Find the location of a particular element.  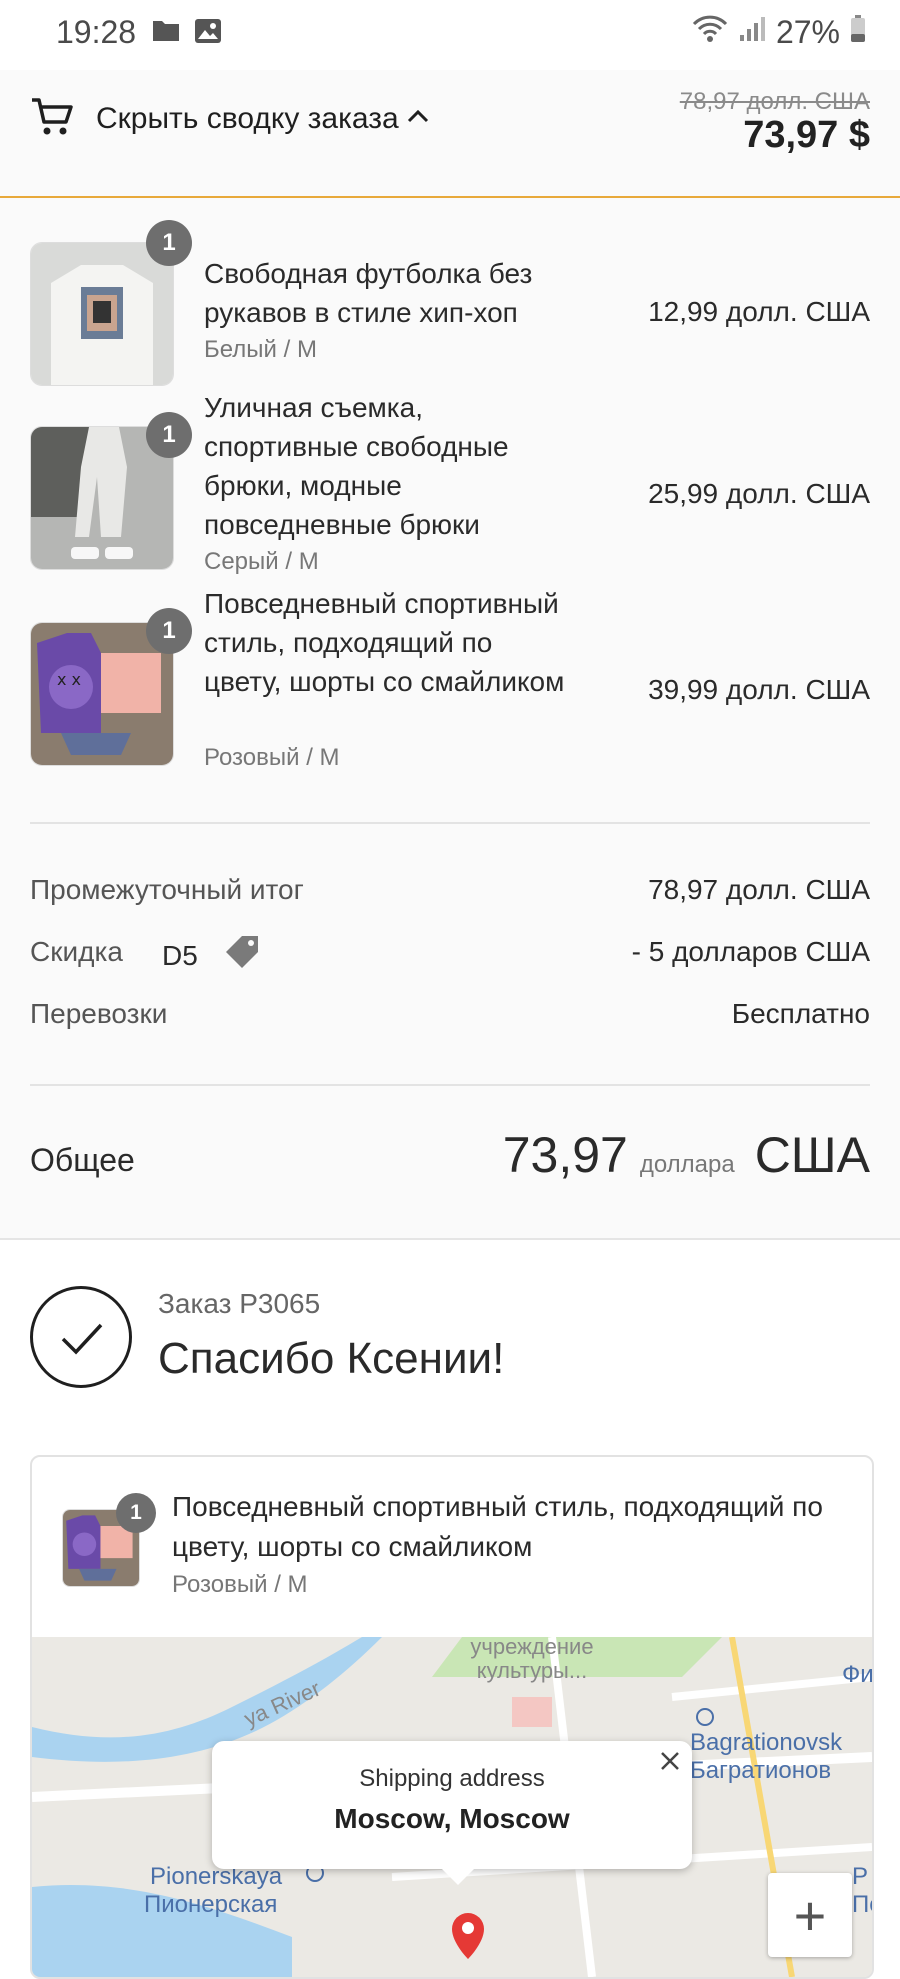

subtotal-label: Промежуточный итог is located at coordinates (167, 889).